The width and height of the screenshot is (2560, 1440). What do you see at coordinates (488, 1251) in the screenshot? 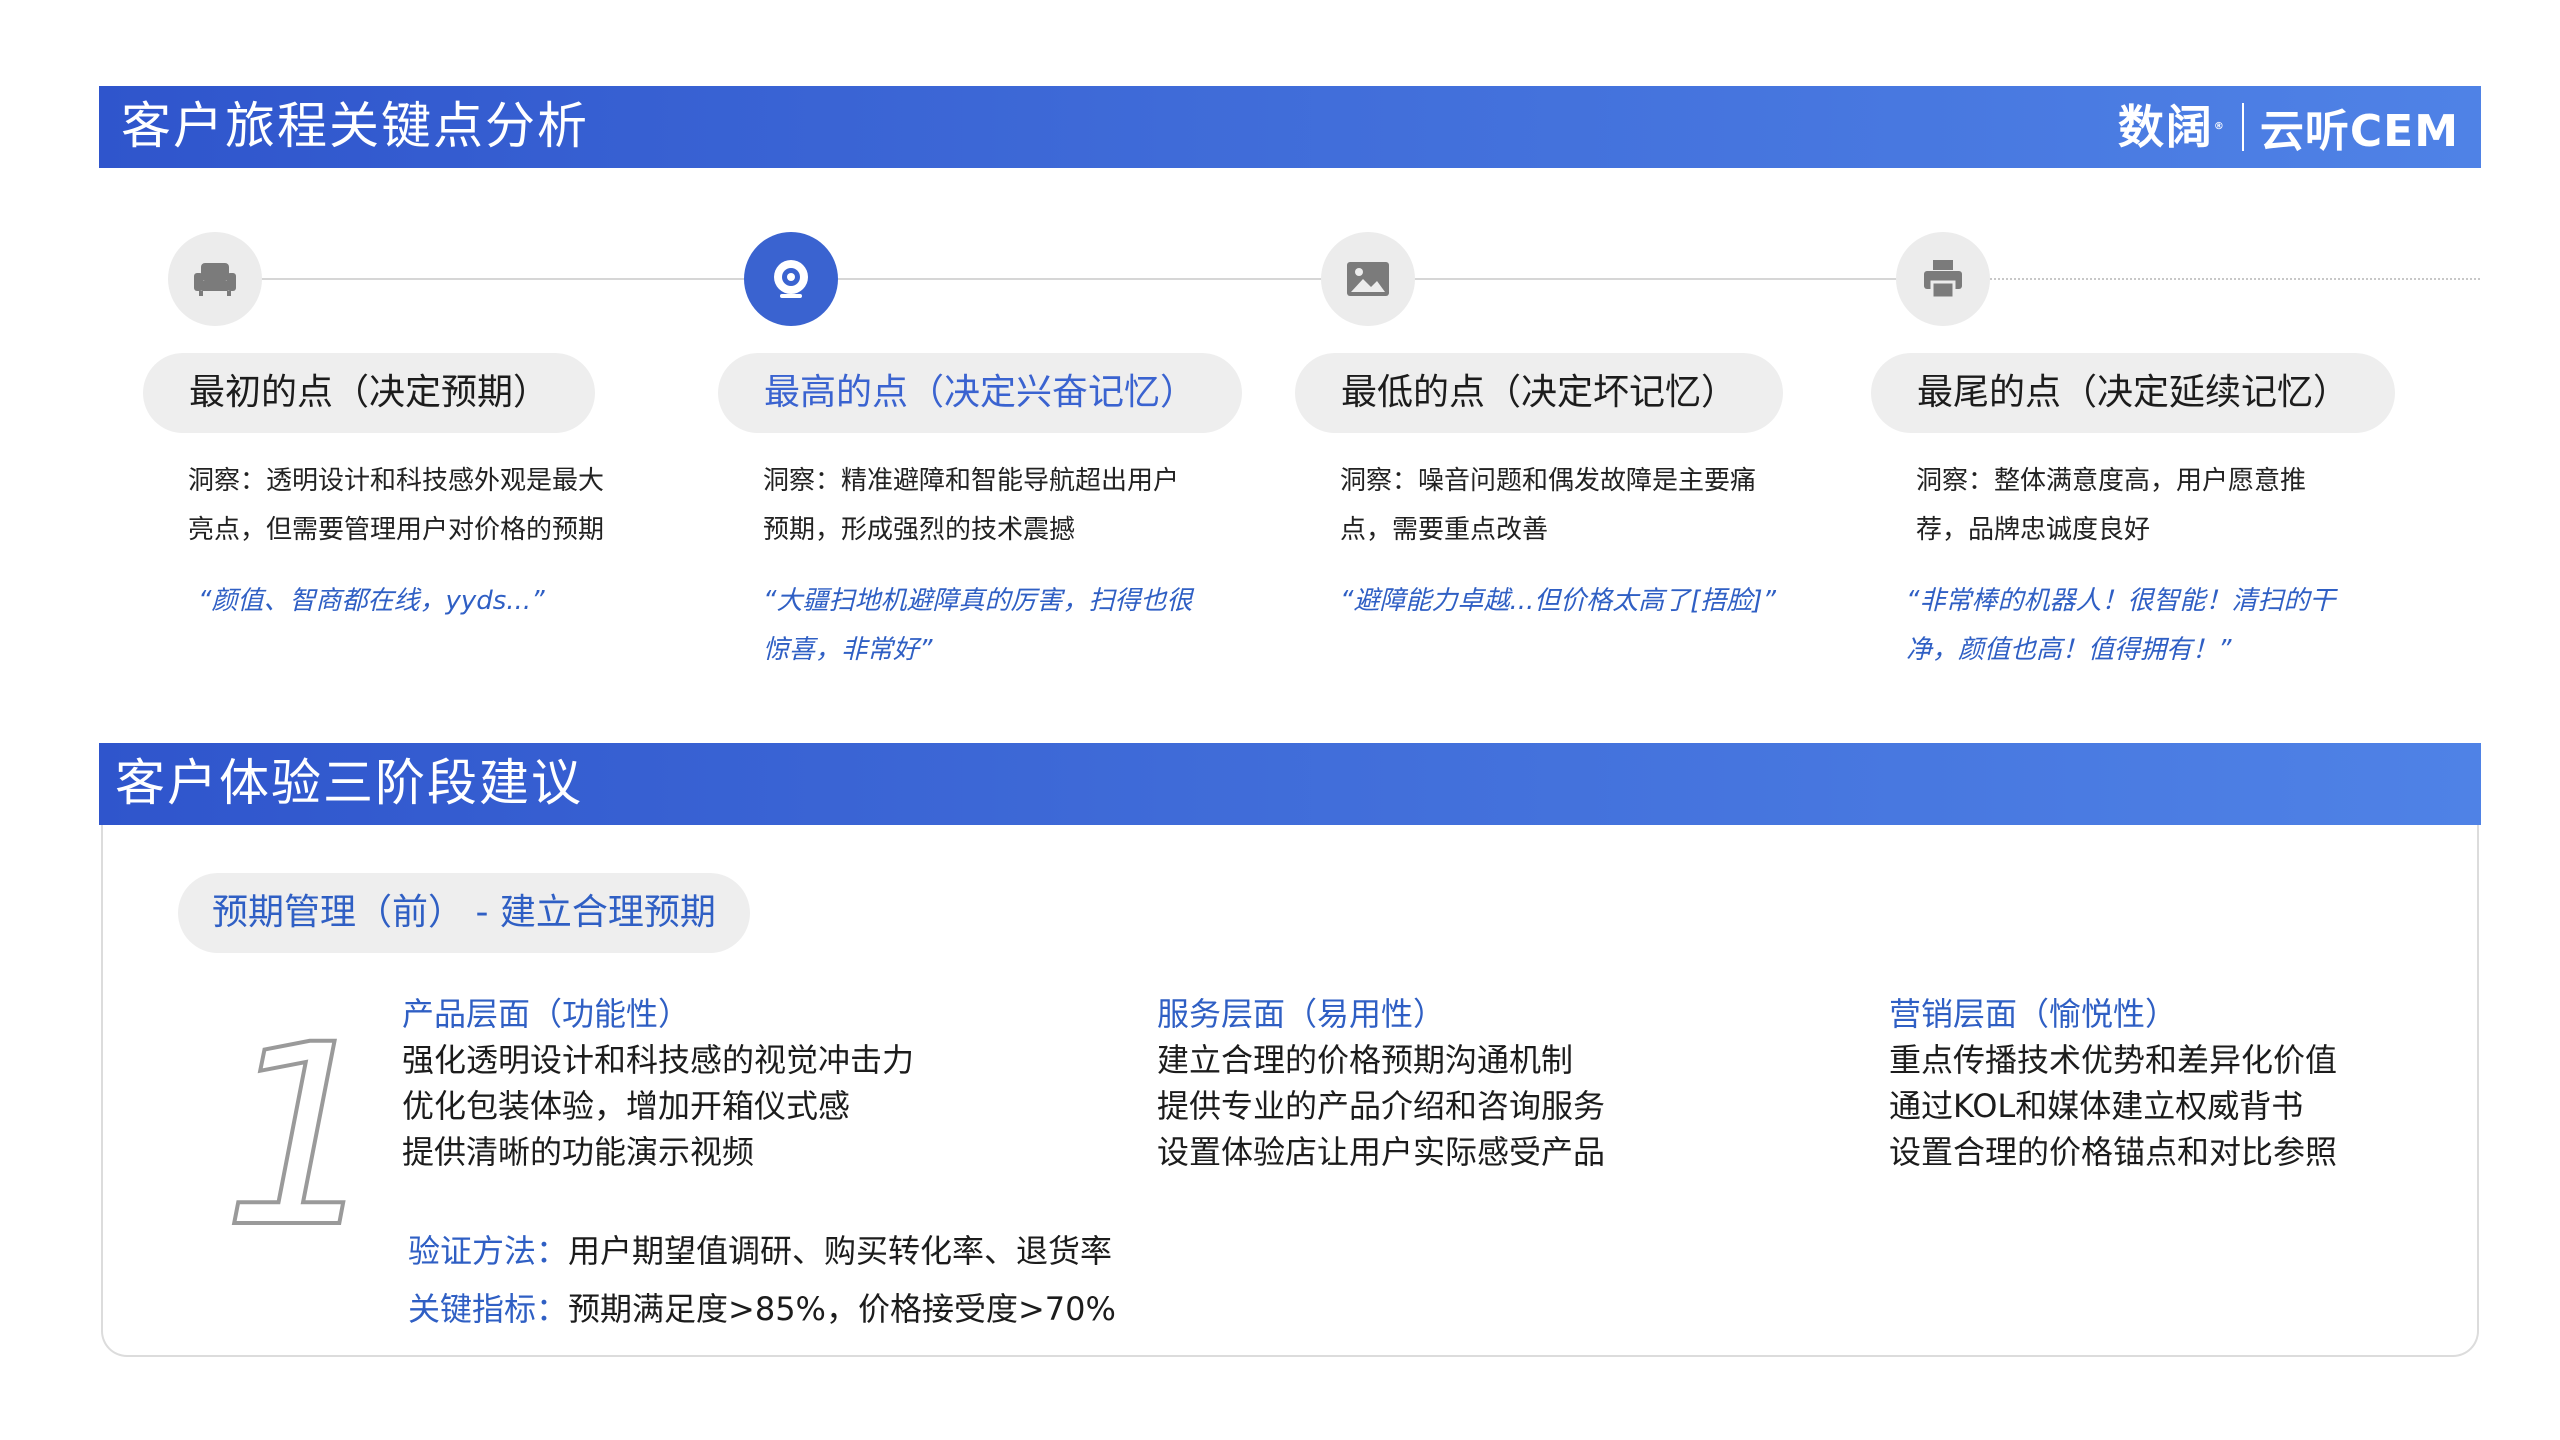
I see `validation-method-label: 验证方法：` at bounding box center [488, 1251].